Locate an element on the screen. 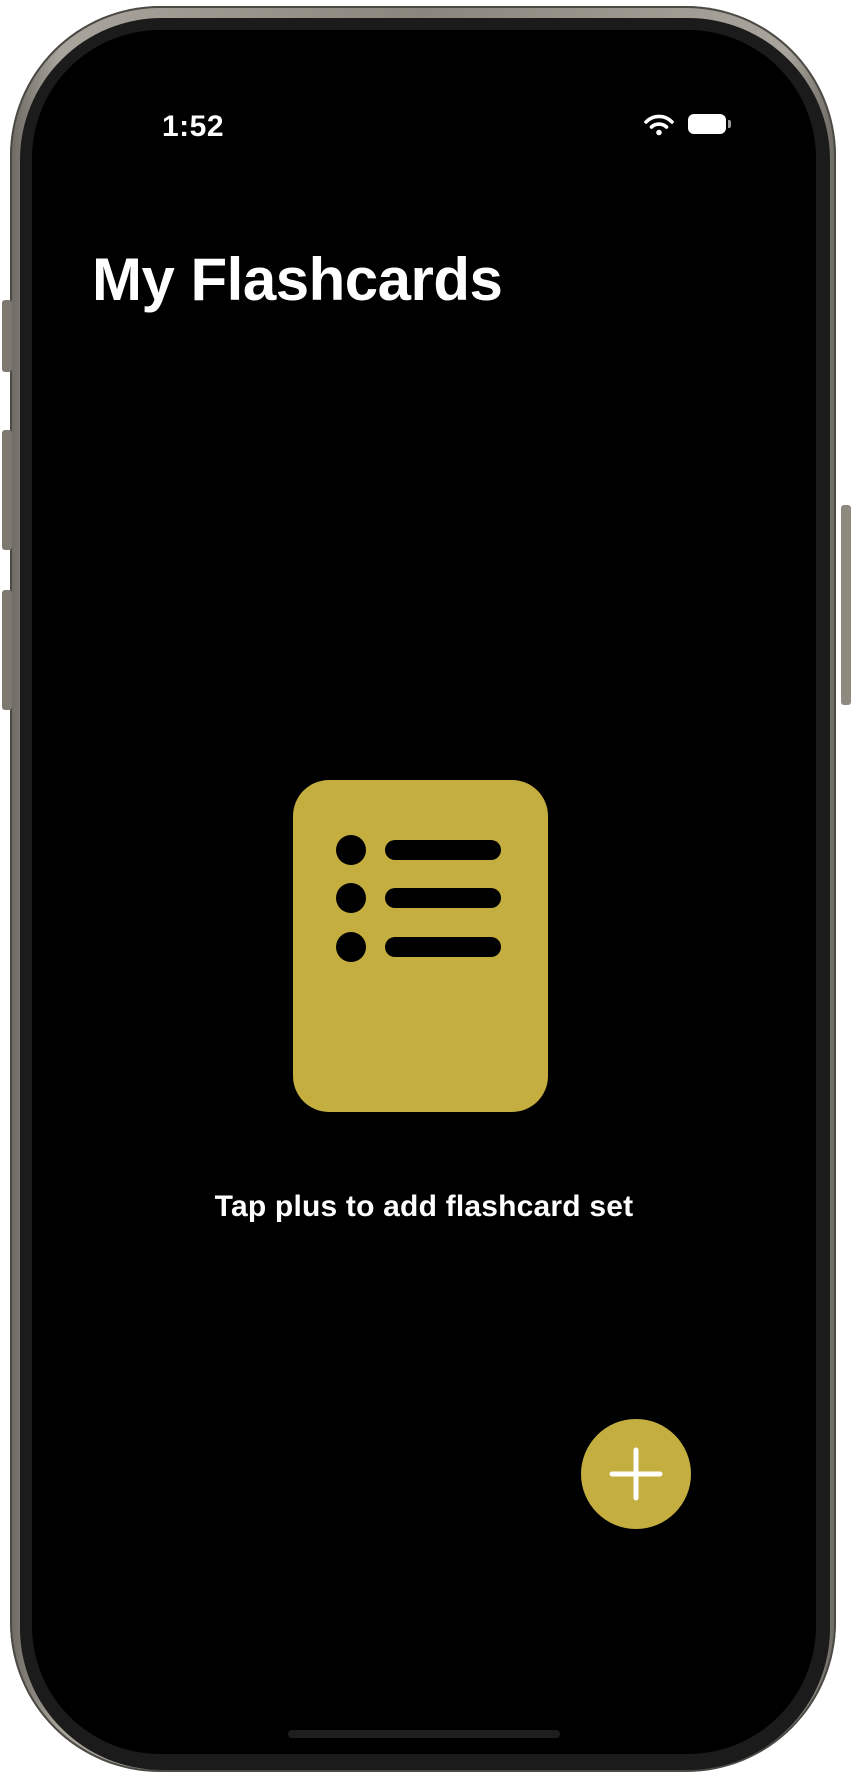  status-icons is located at coordinates (688, 125).